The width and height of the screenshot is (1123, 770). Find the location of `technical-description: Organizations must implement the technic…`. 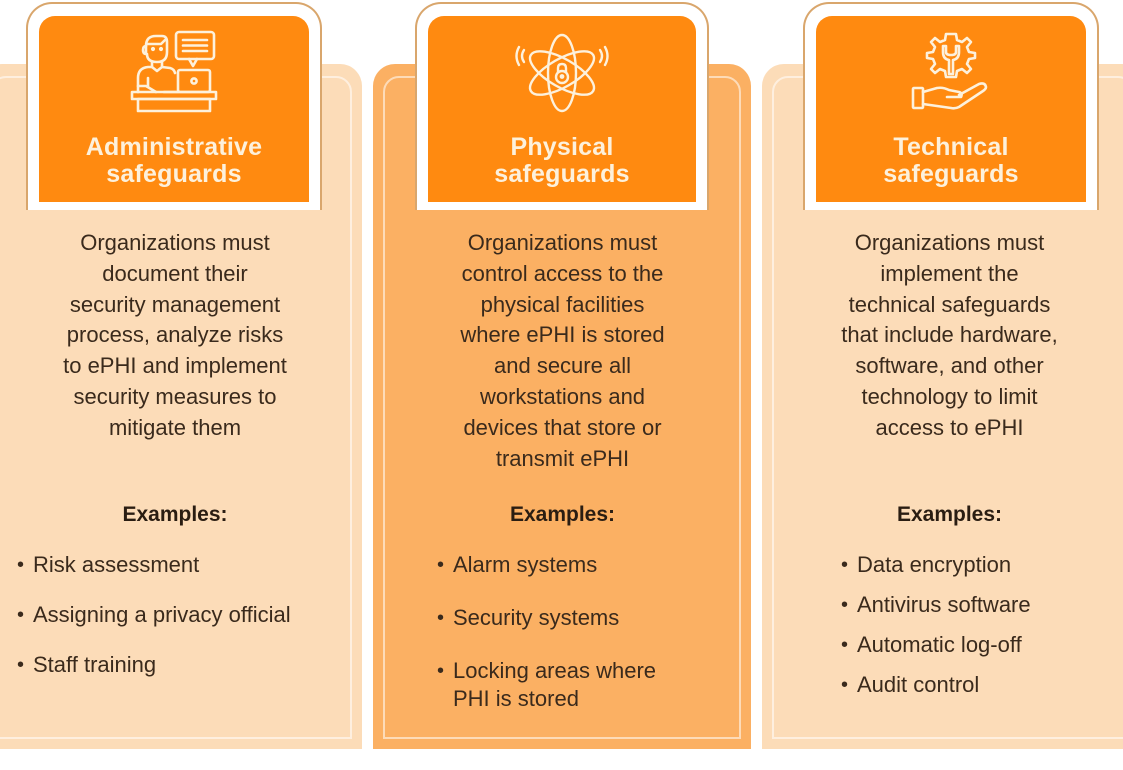

technical-description: Organizations must implement the technic… is located at coordinates (949, 335).